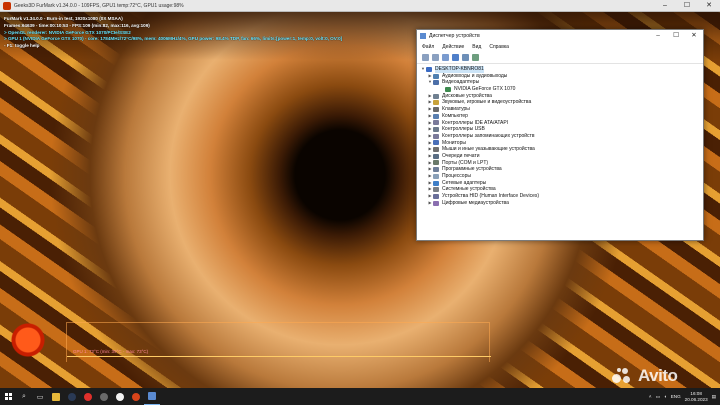 This screenshot has width=720, height=405. Describe the element at coordinates (665, 396) in the screenshot. I see `volume-icon: ◖` at that location.